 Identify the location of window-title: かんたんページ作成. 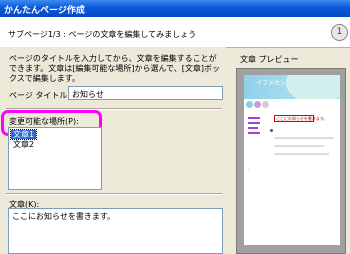
(44, 11).